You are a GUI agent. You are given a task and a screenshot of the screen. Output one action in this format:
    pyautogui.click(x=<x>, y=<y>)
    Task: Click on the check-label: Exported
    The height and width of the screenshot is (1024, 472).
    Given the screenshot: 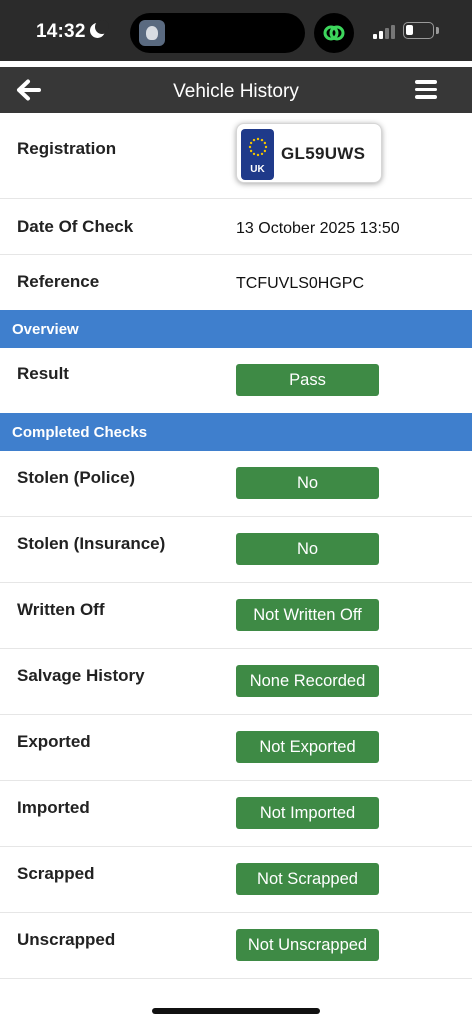 What is the action you would take?
    pyautogui.click(x=54, y=741)
    